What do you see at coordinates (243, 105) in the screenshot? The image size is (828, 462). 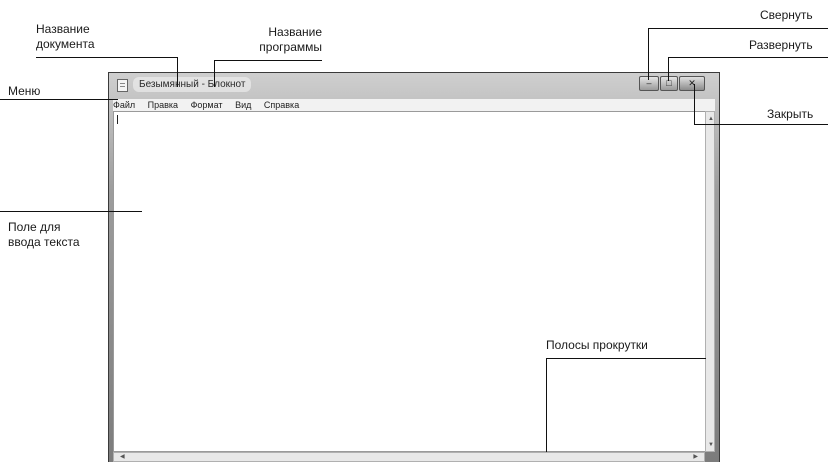 I see `menu-item-view: Вид` at bounding box center [243, 105].